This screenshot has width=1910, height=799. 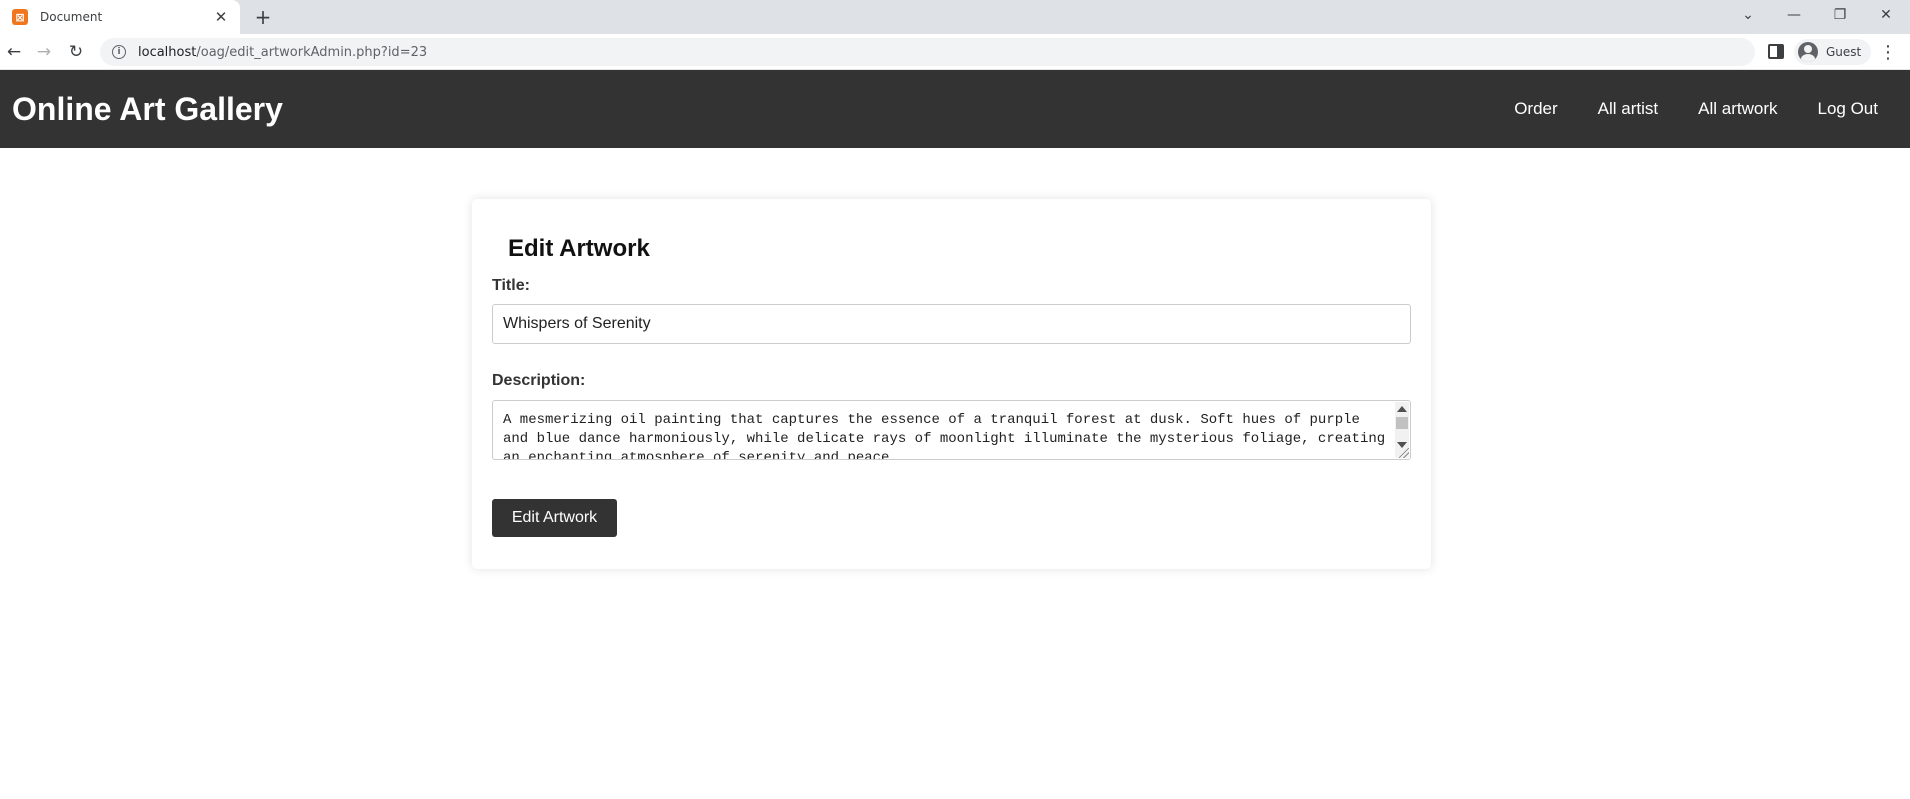 What do you see at coordinates (1888, 52) in the screenshot?
I see `browser-menu-icon: ⋮` at bounding box center [1888, 52].